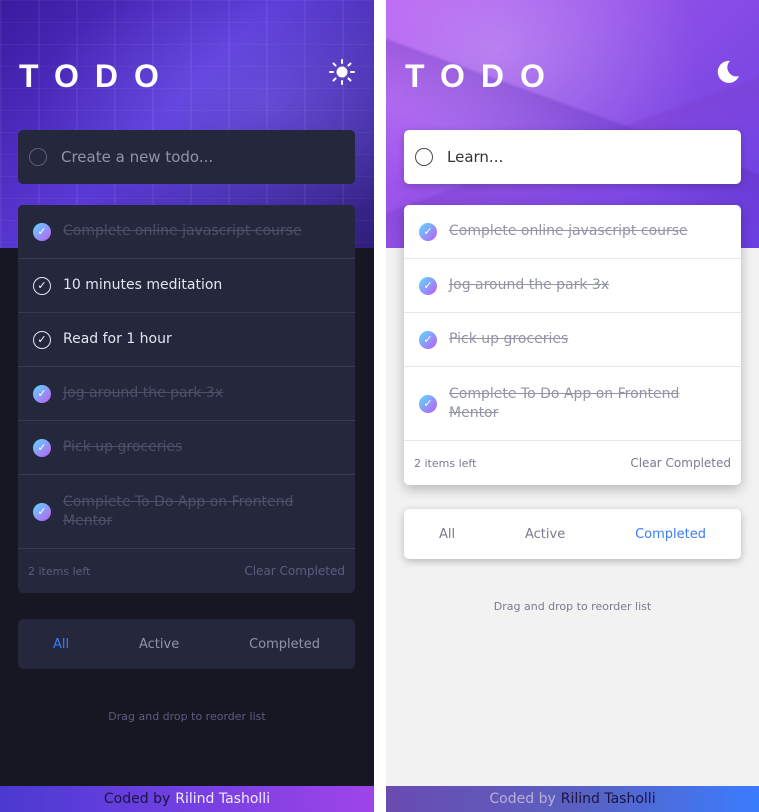 The width and height of the screenshot is (759, 812). Describe the element at coordinates (143, 285) in the screenshot. I see `todo-item-text: 10 minutes meditation` at that location.